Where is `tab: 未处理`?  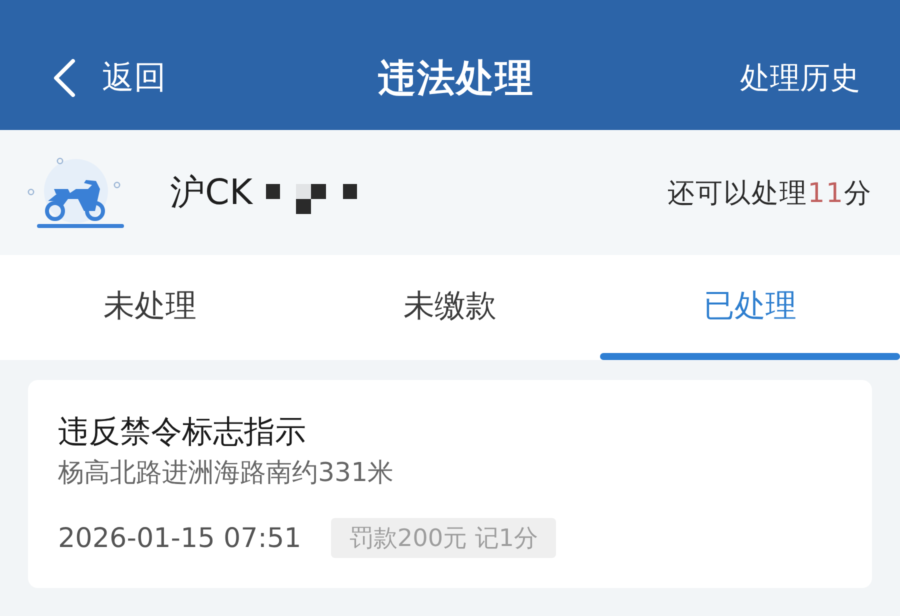 tab: 未处理 is located at coordinates (150, 307).